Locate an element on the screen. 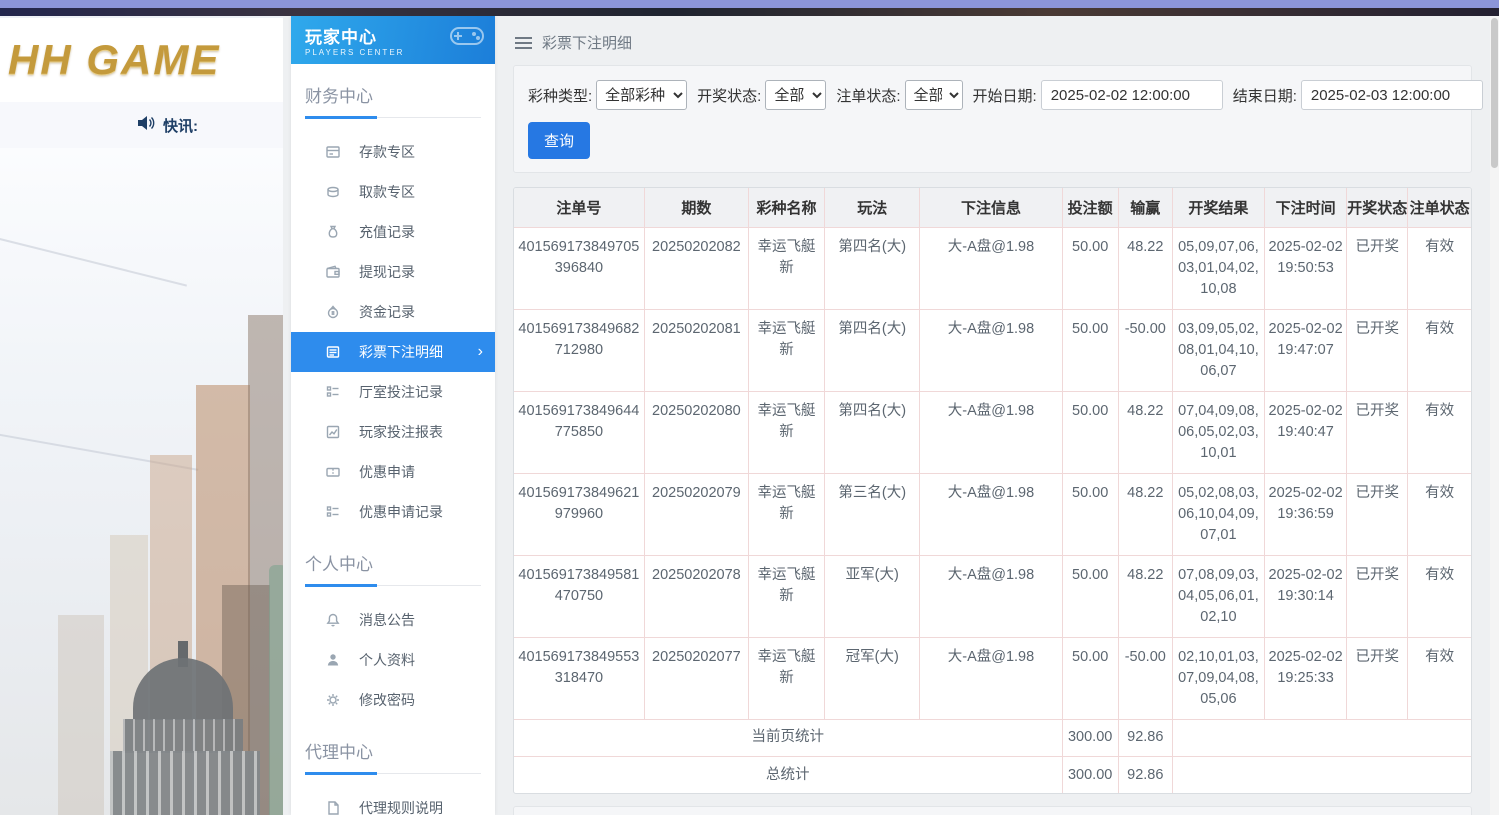  chevron-right-icon: › is located at coordinates (480, 351).